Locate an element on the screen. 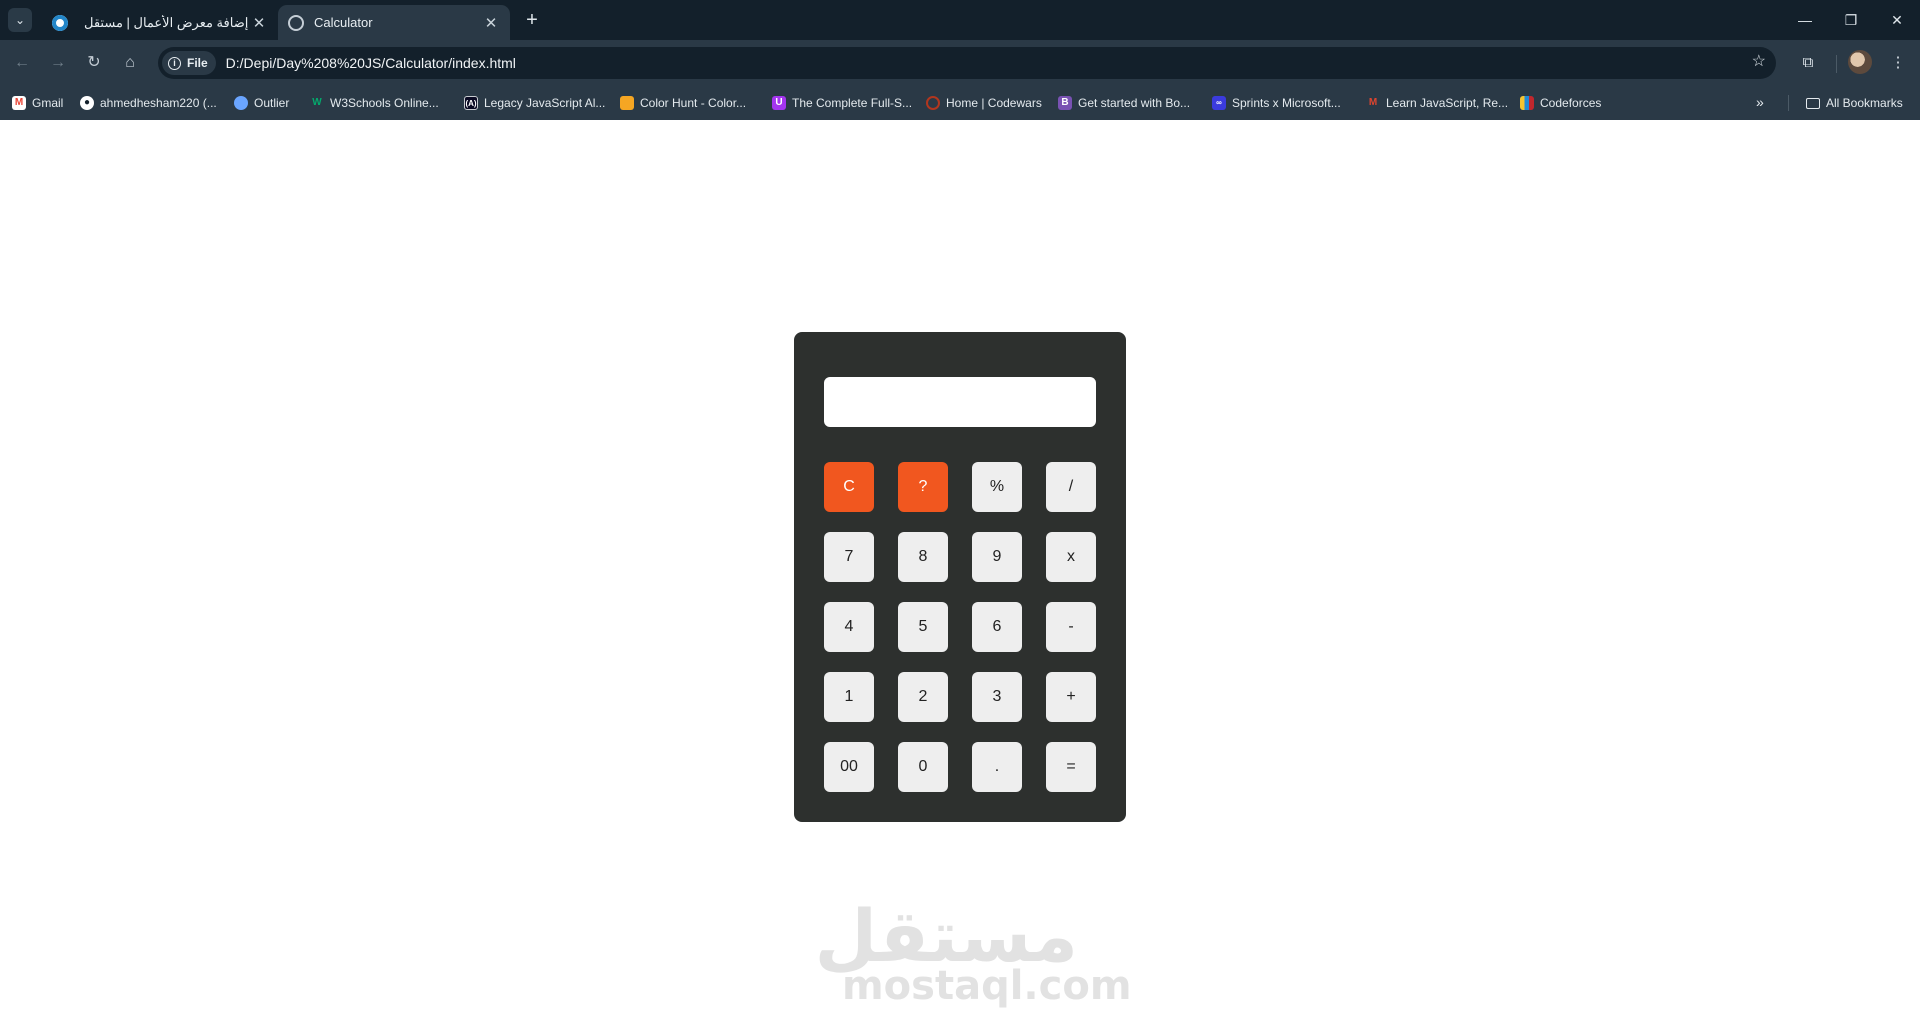  watermark-latin: mostaql.com is located at coordinates (987, 986).